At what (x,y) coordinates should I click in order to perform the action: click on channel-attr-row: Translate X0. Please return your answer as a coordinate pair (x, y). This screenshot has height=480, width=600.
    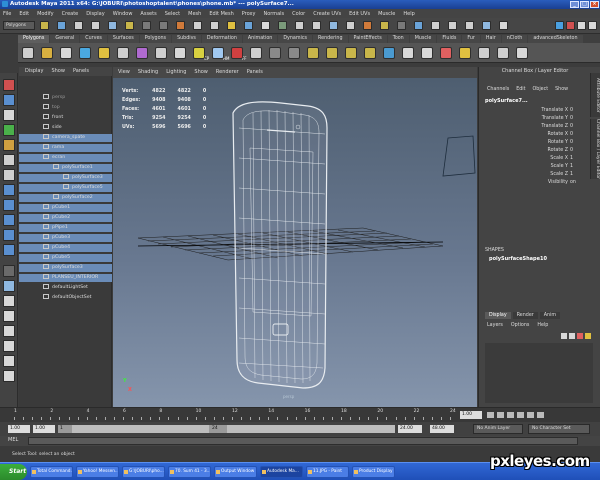
    Looking at the image, I should click on (539, 111).